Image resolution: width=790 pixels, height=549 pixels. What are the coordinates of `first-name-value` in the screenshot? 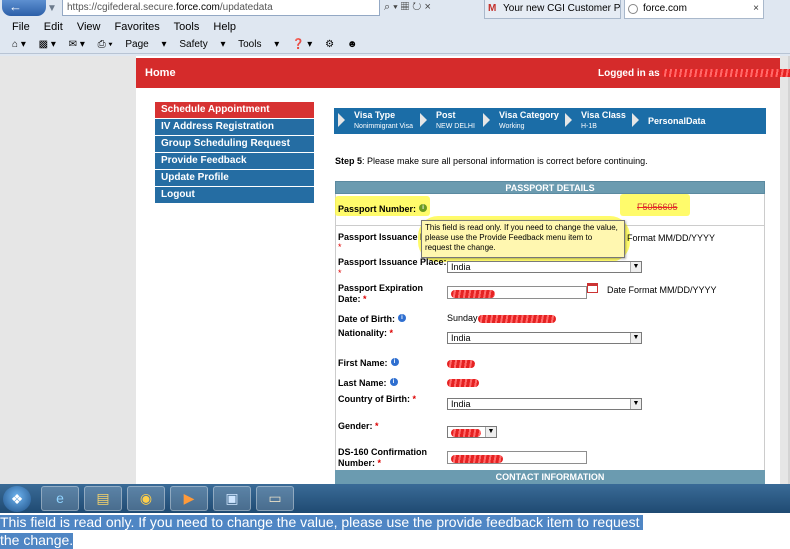 It's located at (461, 363).